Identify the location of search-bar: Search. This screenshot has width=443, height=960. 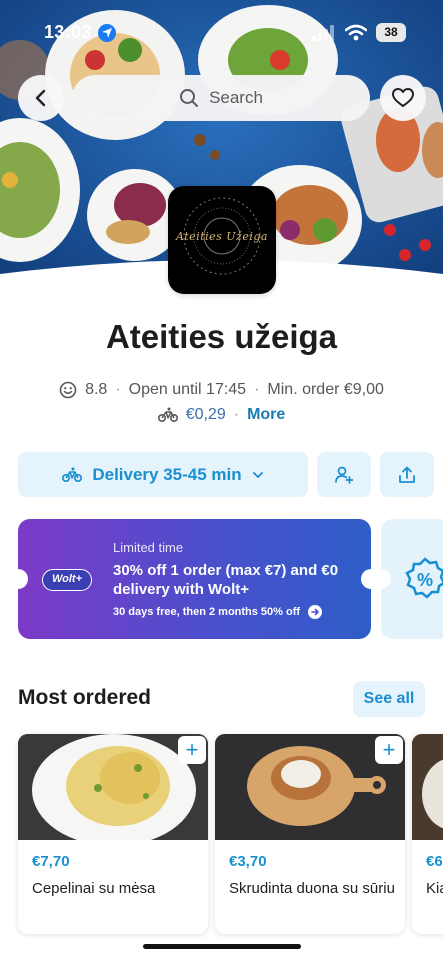
(221, 98).